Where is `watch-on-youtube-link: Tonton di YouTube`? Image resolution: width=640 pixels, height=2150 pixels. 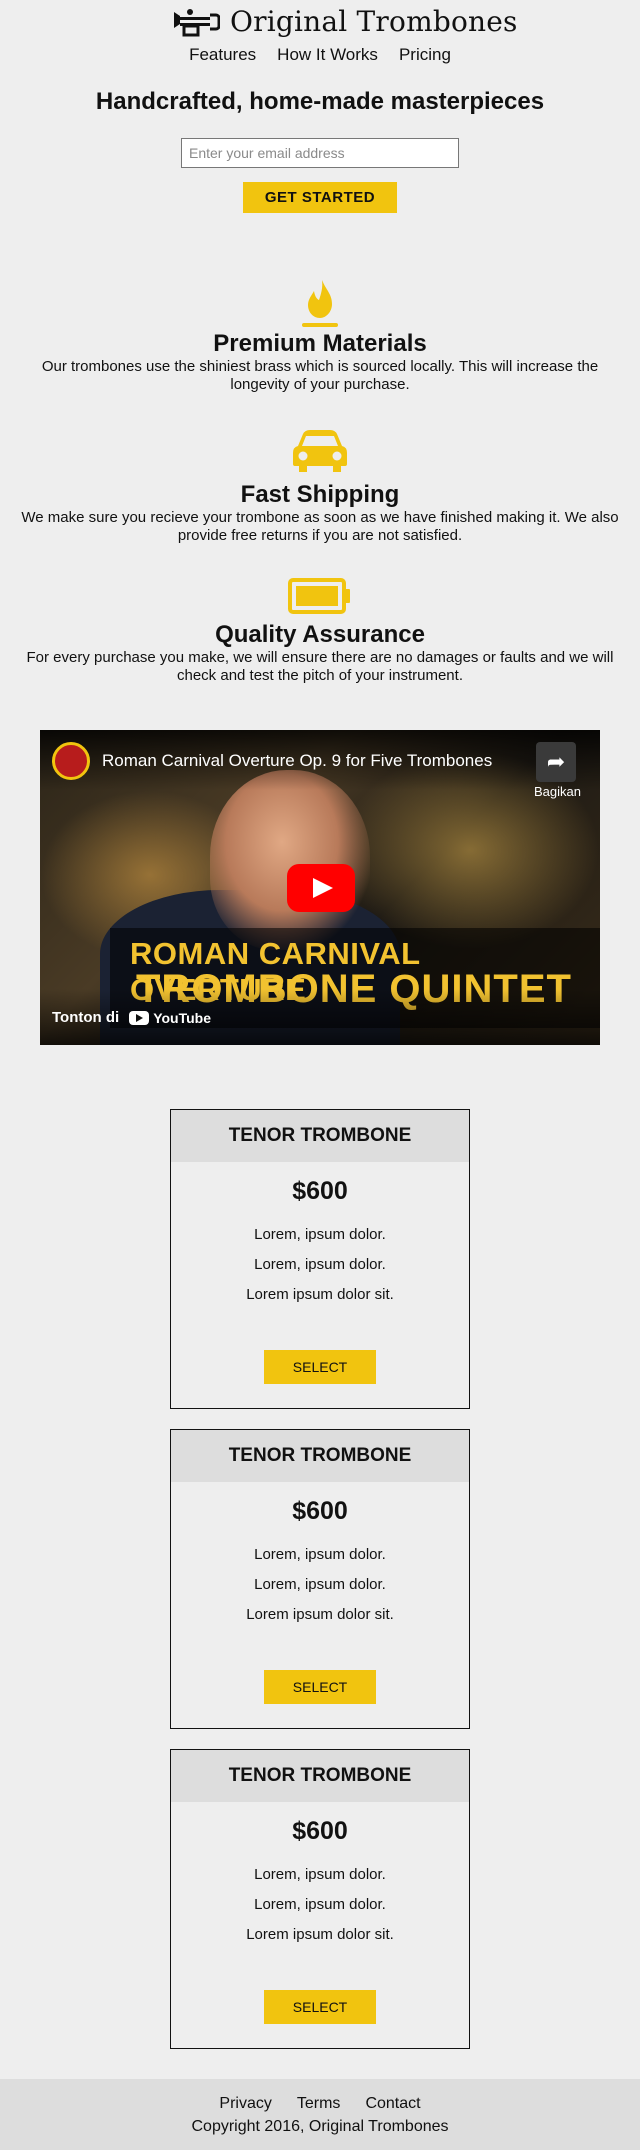 watch-on-youtube-link: Tonton di YouTube is located at coordinates (131, 1017).